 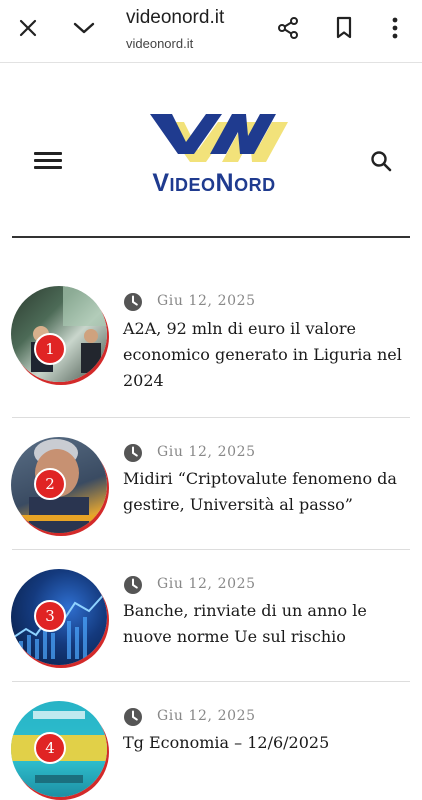 What do you see at coordinates (219, 138) in the screenshot?
I see `logo-mark` at bounding box center [219, 138].